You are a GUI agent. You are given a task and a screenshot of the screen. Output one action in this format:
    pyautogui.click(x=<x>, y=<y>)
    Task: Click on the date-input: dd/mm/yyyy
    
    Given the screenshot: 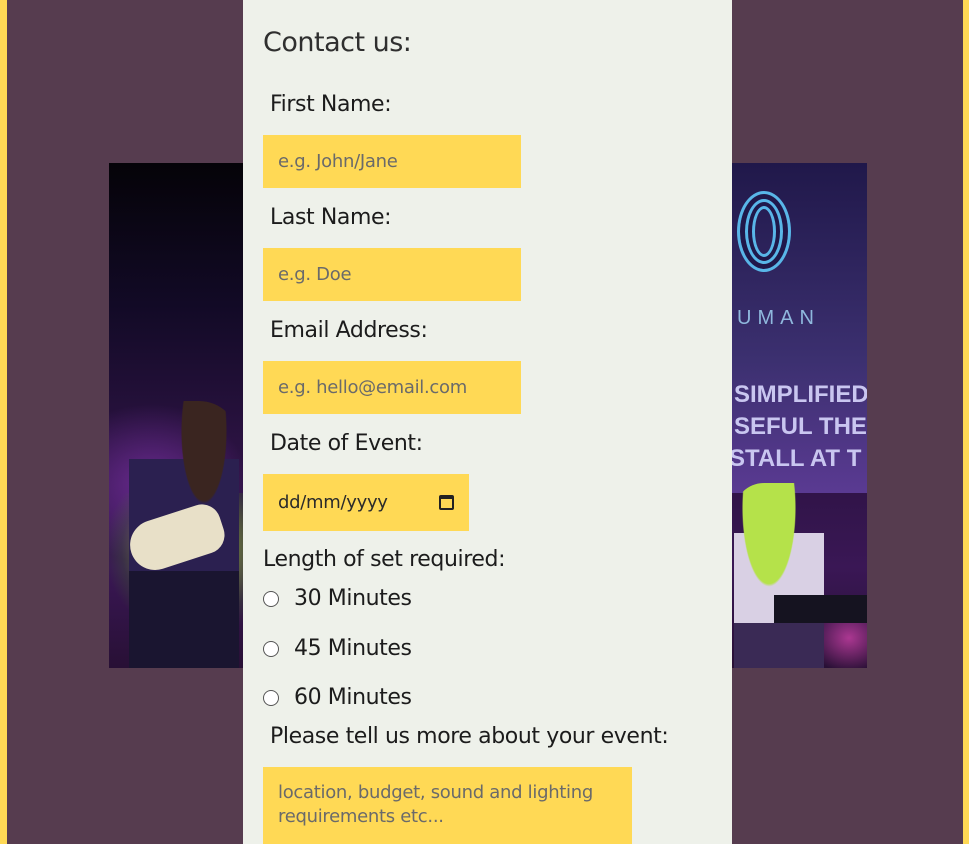 What is the action you would take?
    pyautogui.click(x=366, y=502)
    